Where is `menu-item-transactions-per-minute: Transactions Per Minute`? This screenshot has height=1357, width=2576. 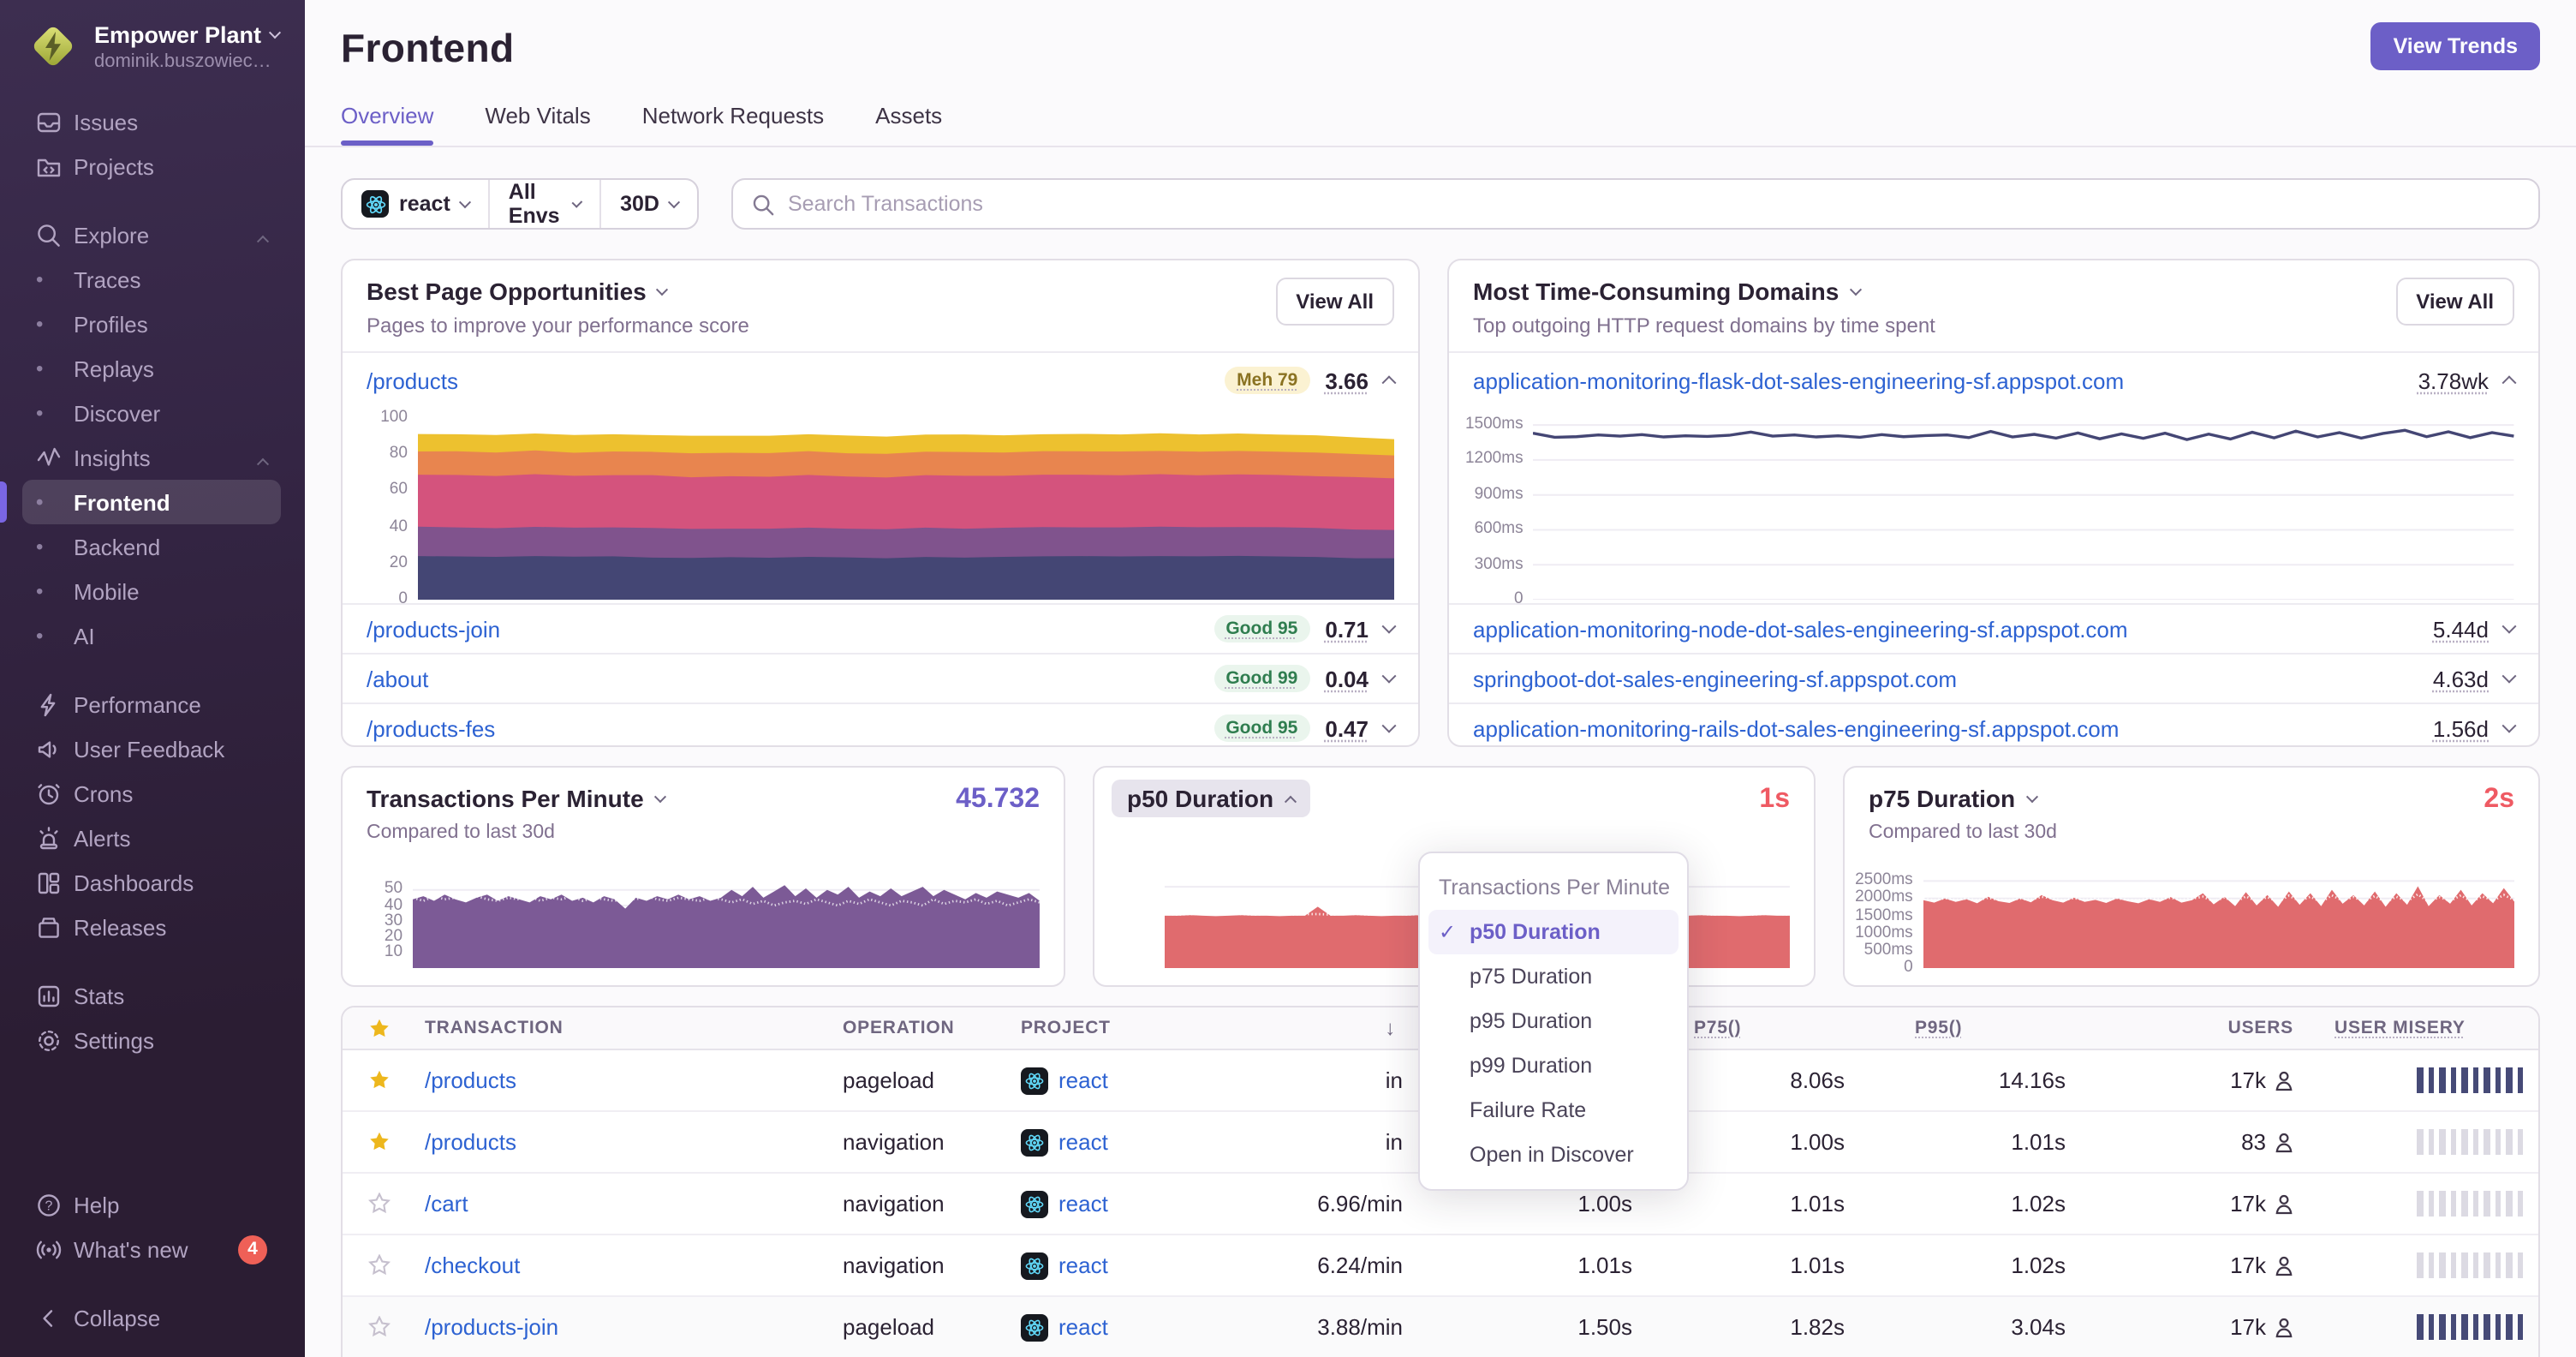
menu-item-transactions-per-minute: Transactions Per Minute is located at coordinates (1554, 887).